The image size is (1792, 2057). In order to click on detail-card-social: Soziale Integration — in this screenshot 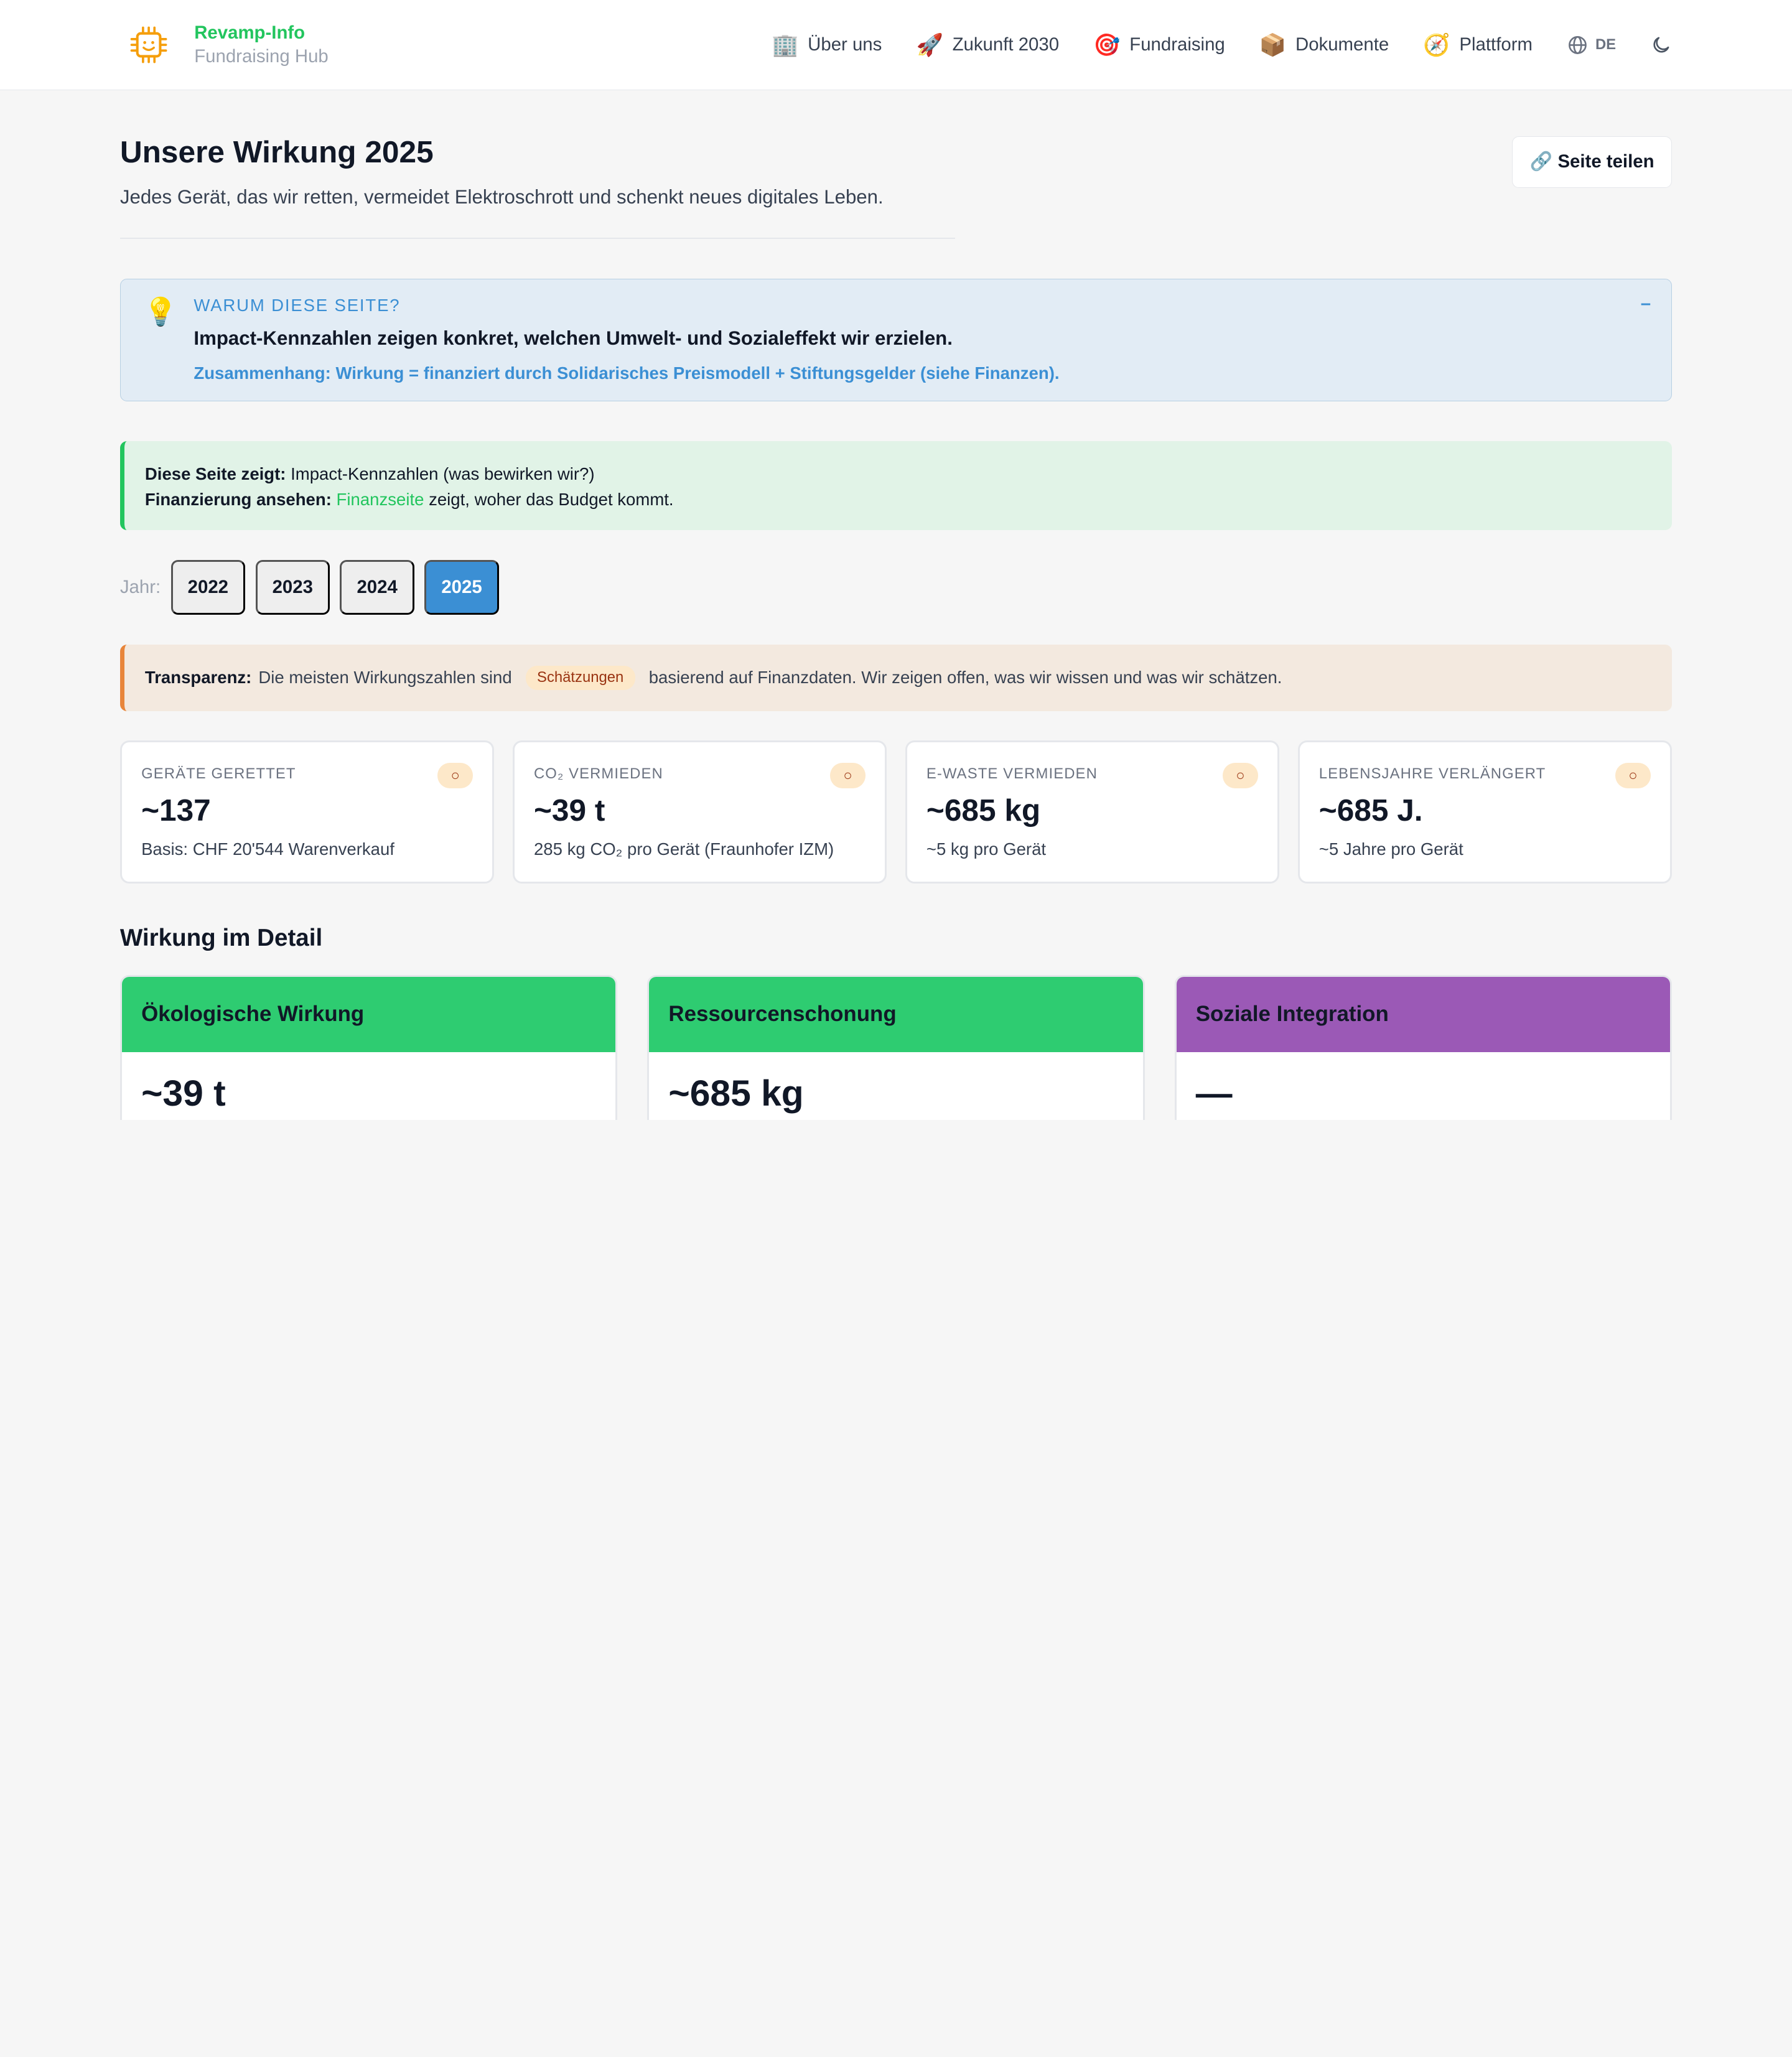, I will do `click(1424, 1047)`.